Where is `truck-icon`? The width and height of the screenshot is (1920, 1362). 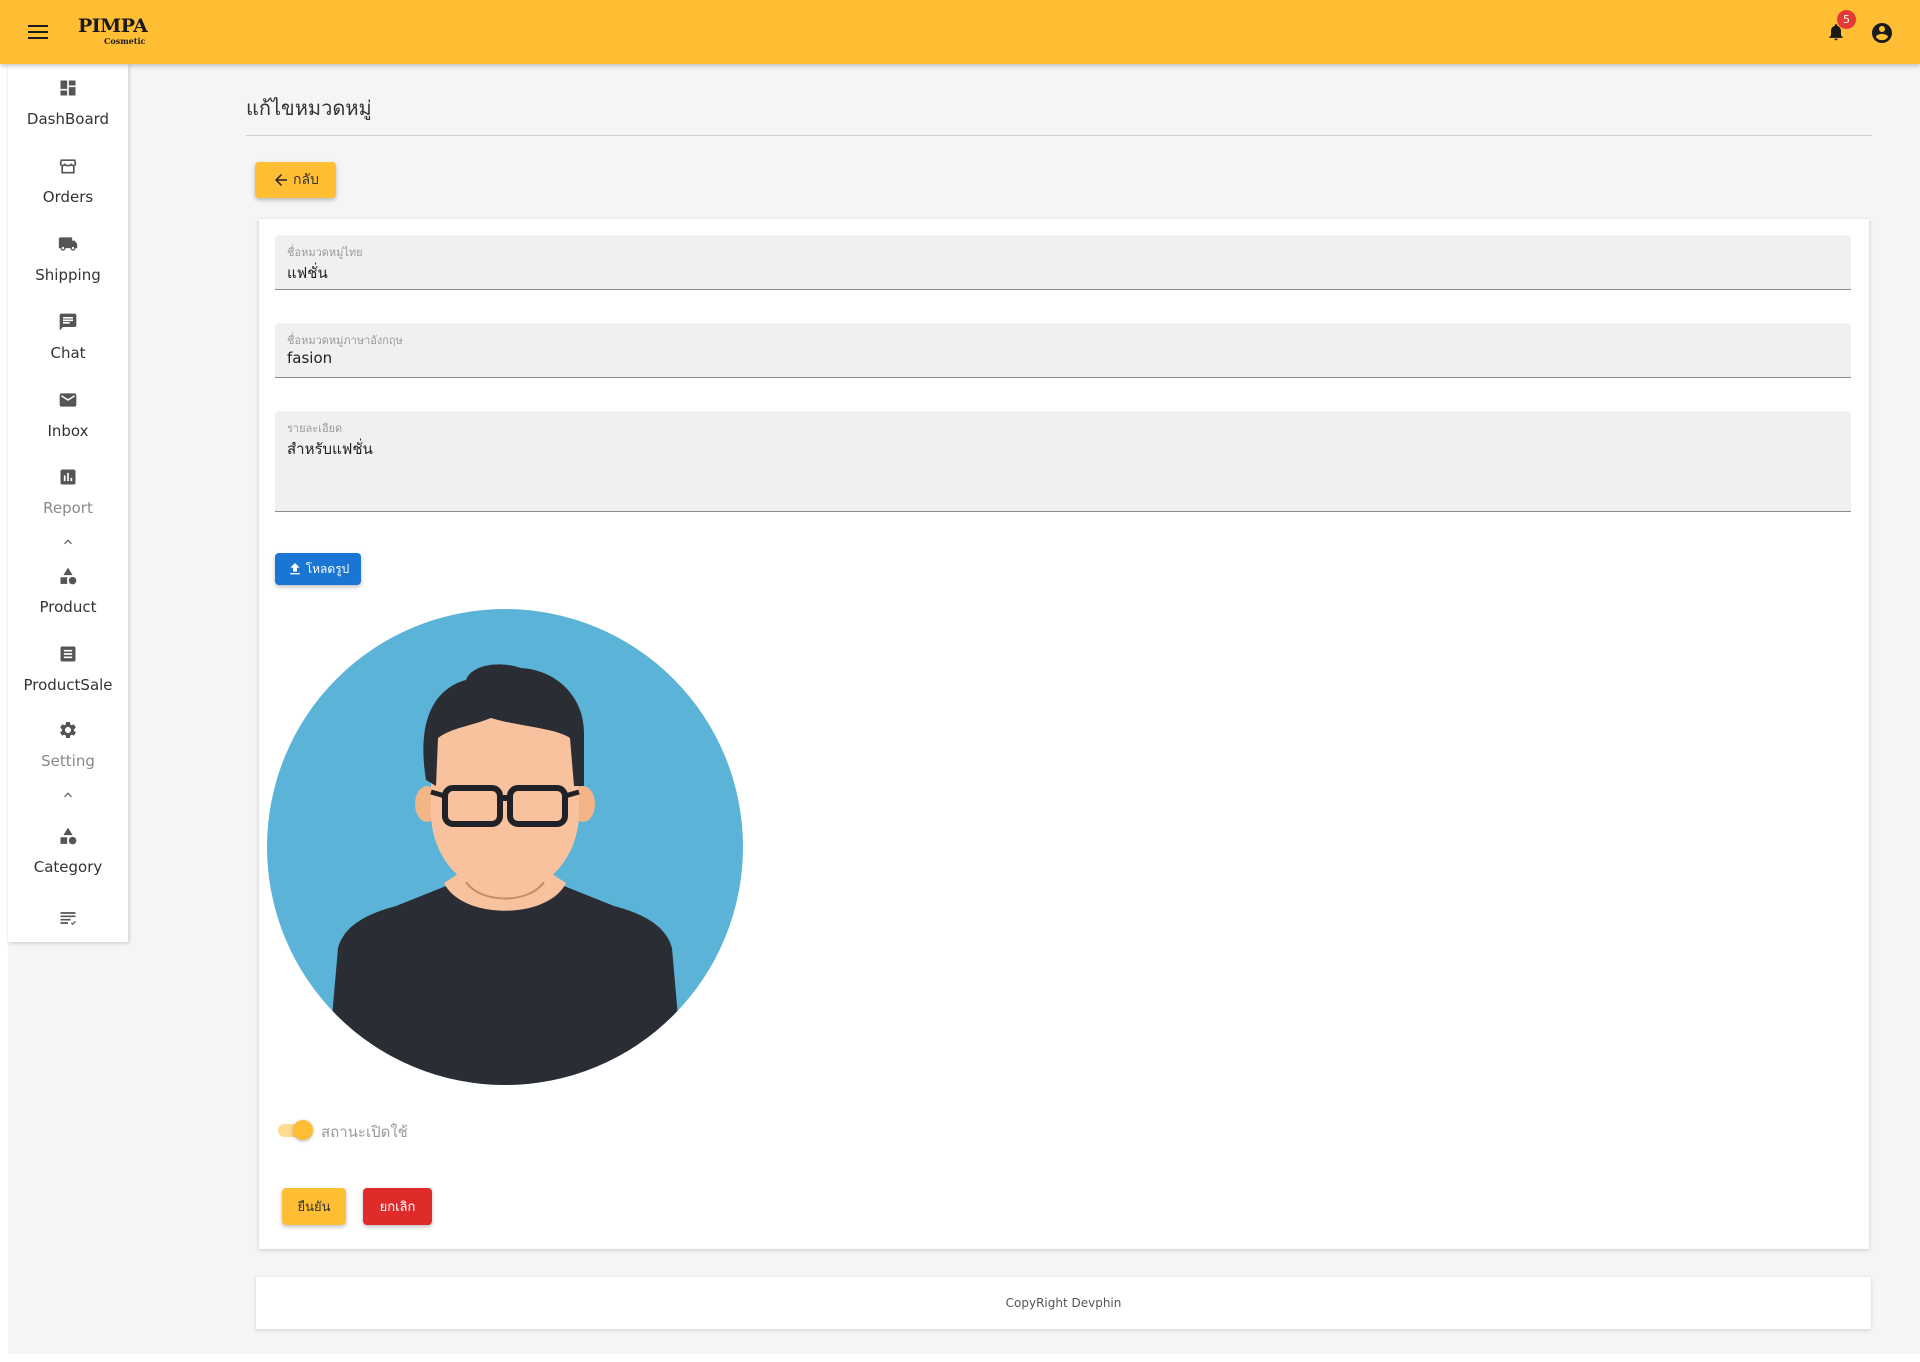
truck-icon is located at coordinates (68, 244).